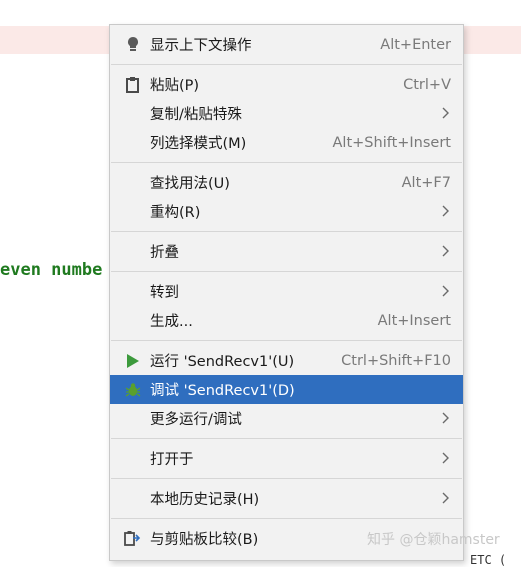  What do you see at coordinates (427, 84) in the screenshot?
I see `menu-item-shortcut: Ctrl+V` at bounding box center [427, 84].